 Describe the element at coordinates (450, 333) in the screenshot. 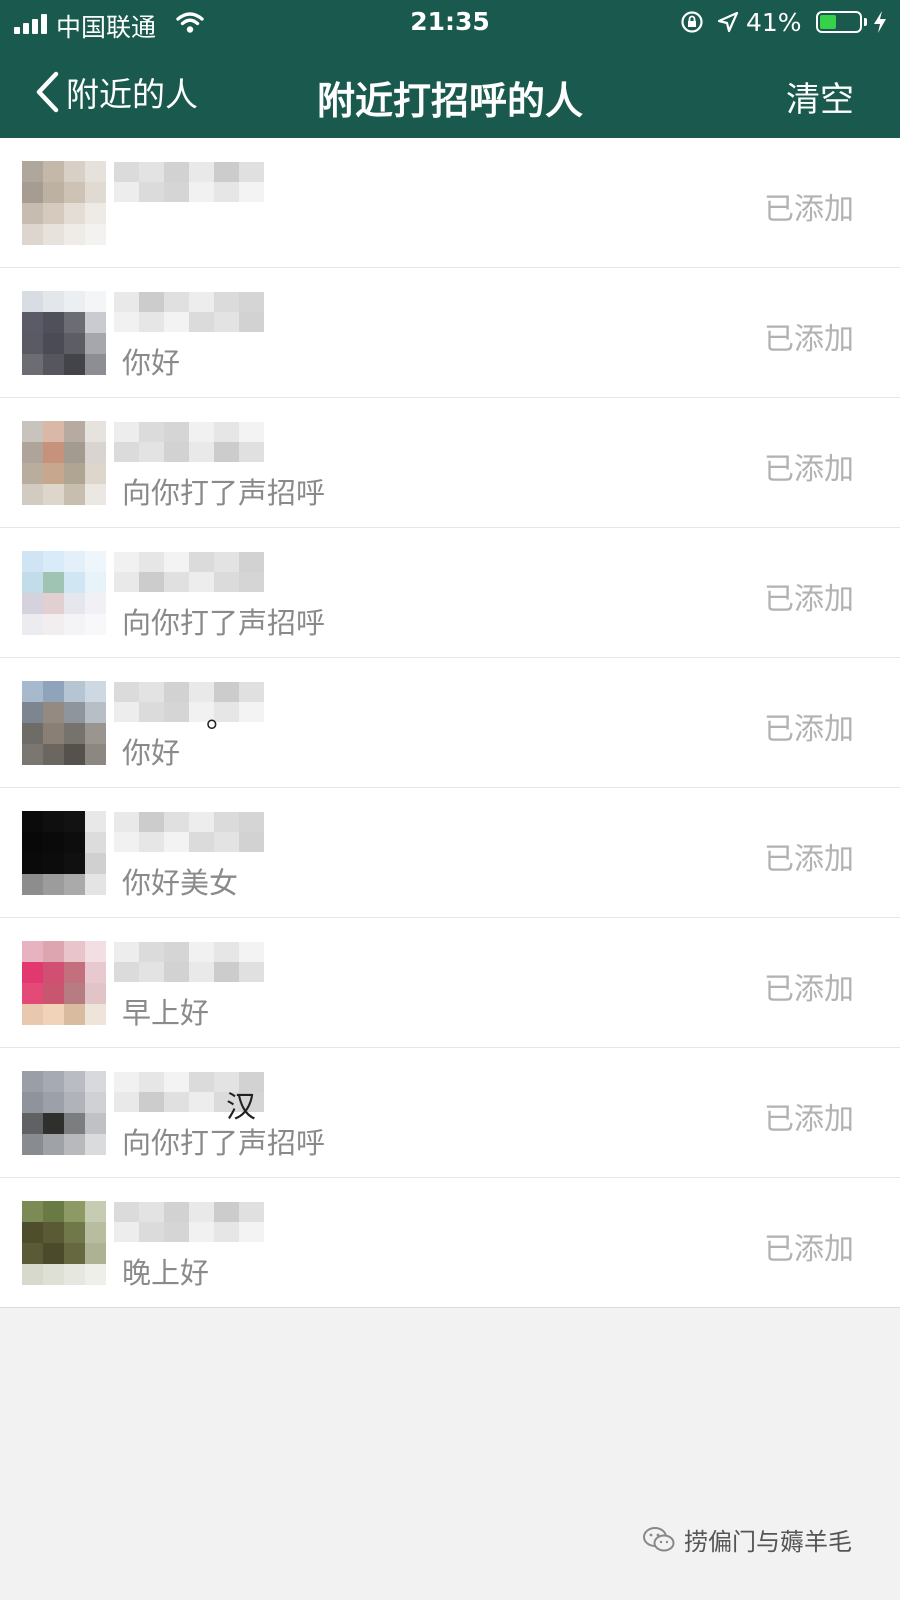

I see `list-item: 你好 已添加` at that location.